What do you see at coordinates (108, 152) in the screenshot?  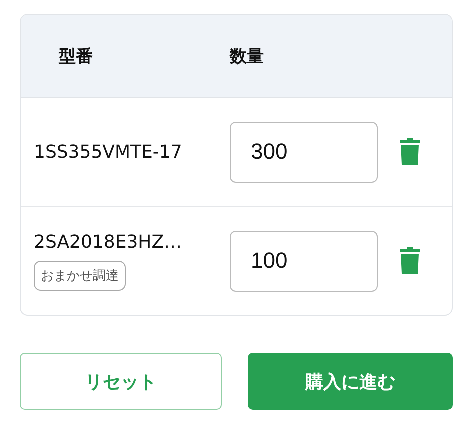 I see `part-number: 1SS355VMTE-17` at bounding box center [108, 152].